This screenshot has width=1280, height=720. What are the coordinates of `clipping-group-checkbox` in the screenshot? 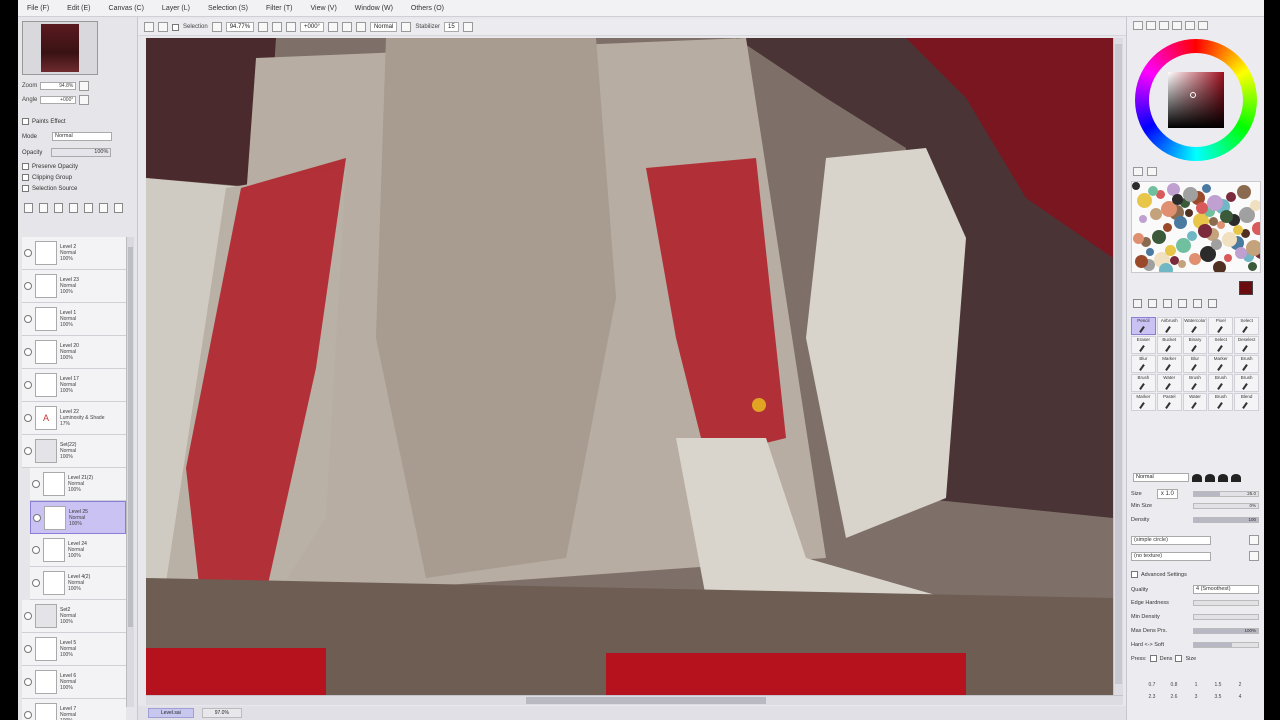 It's located at (25, 177).